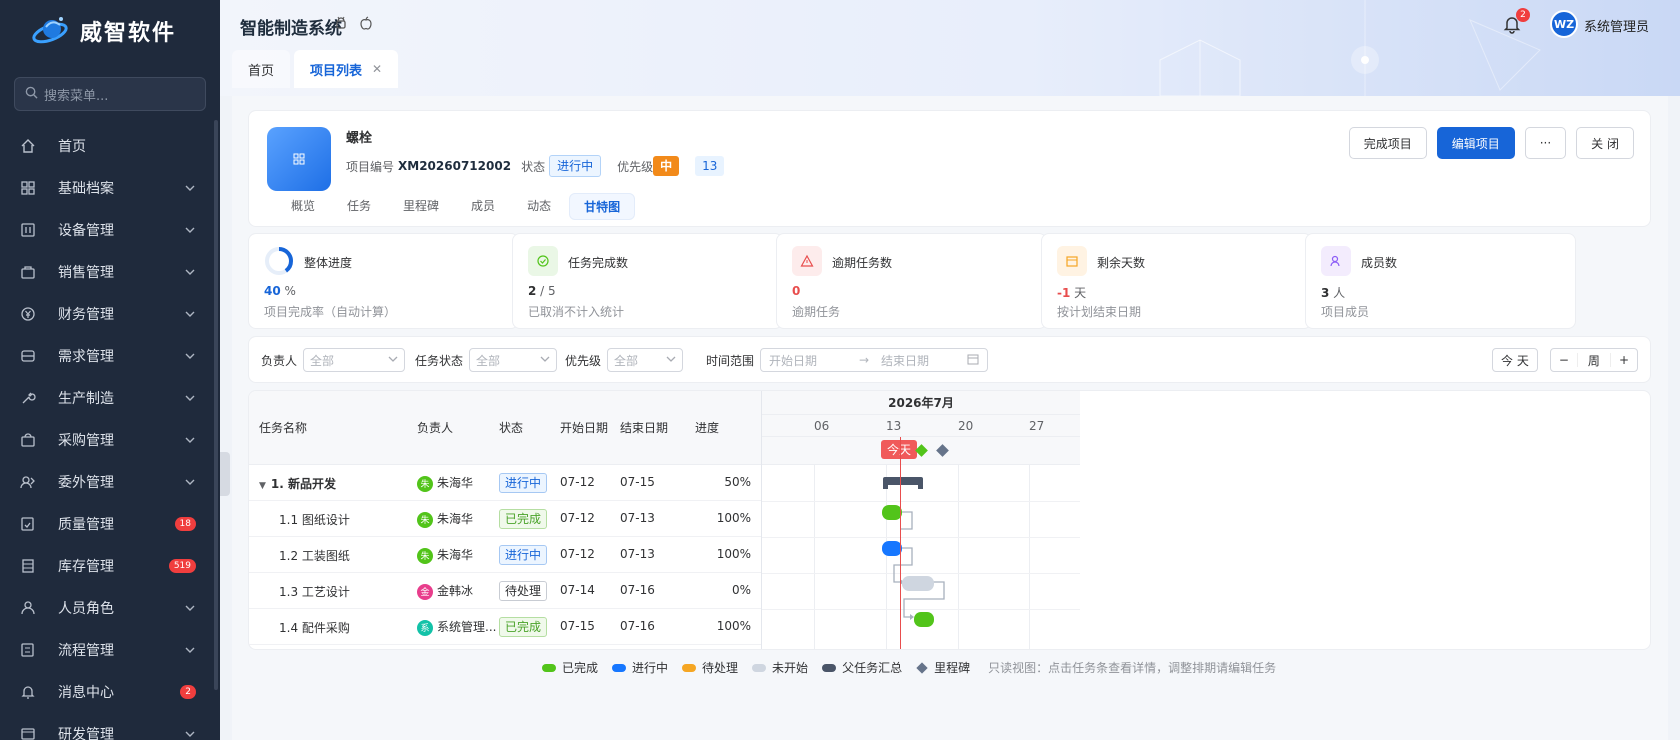 The width and height of the screenshot is (1680, 740). Describe the element at coordinates (637, 482) in the screenshot. I see `task-end: 07-15` at that location.